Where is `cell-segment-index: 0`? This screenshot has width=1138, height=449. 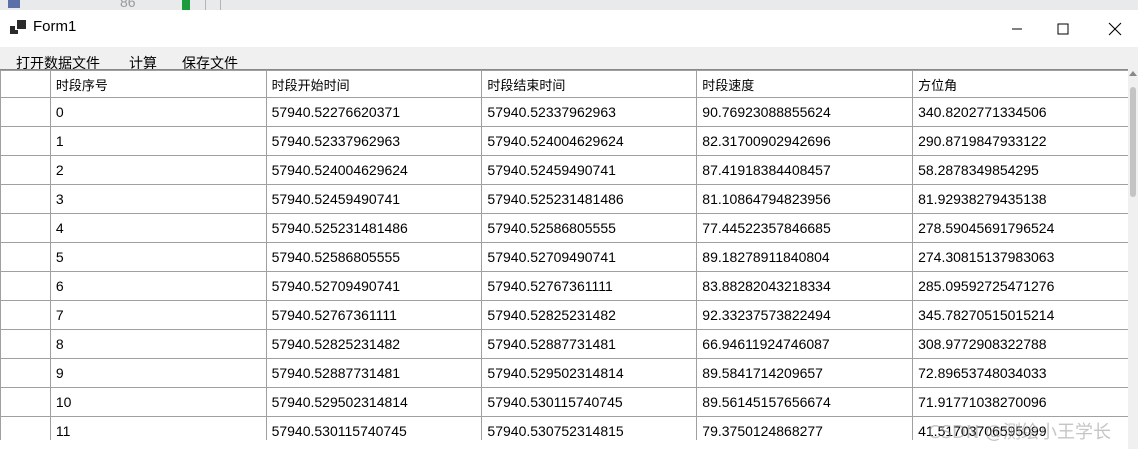
cell-segment-index: 0 is located at coordinates (158, 112).